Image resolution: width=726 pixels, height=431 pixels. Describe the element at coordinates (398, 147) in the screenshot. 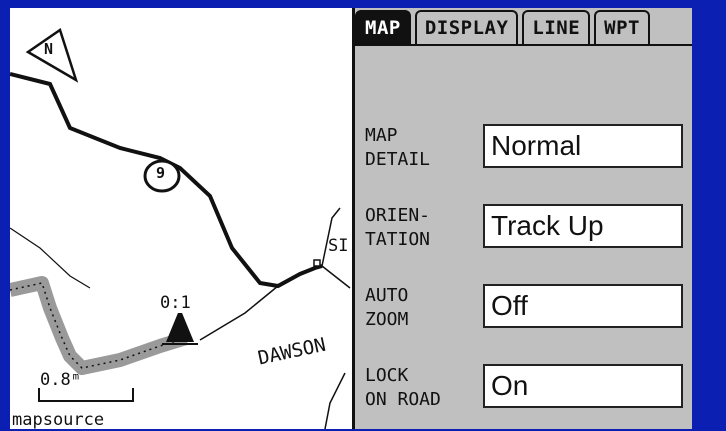

I see `map-detail-label: MAP DETAIL` at that location.